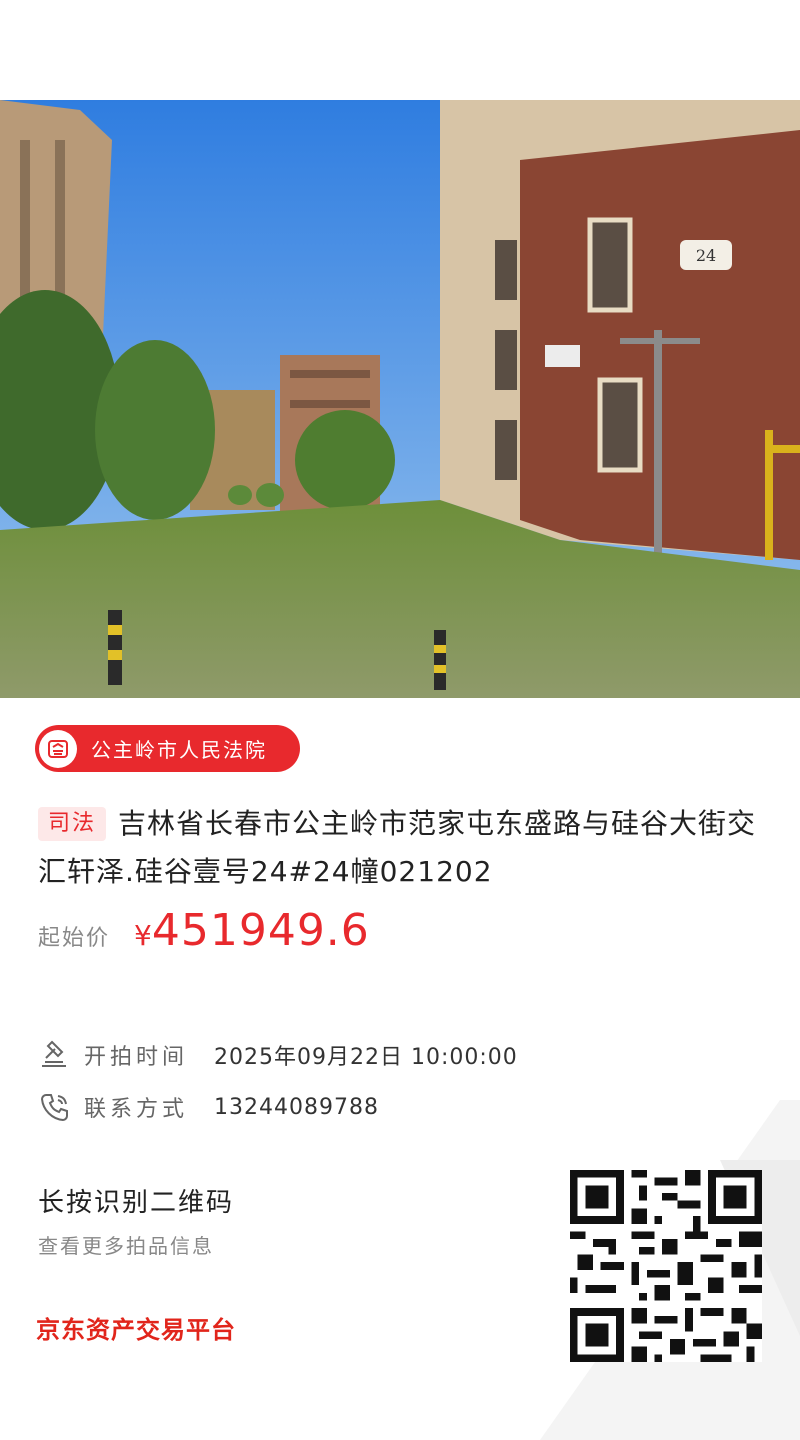 Image resolution: width=800 pixels, height=1440 pixels. I want to click on svg-text: 24, so click(706, 255).